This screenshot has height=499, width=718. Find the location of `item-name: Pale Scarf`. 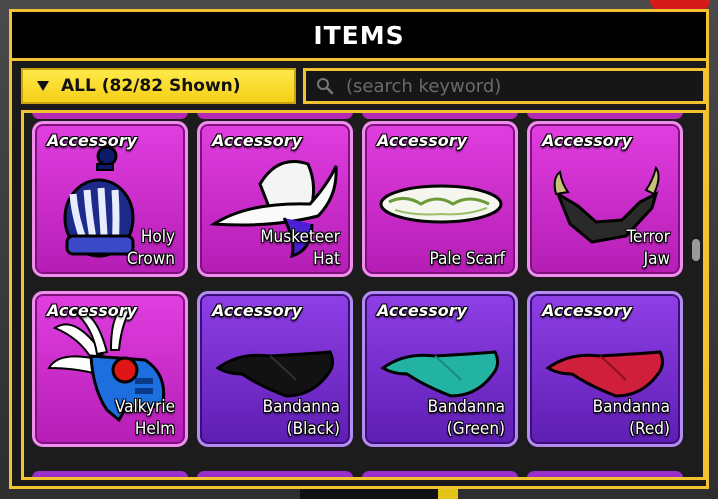

item-name: Pale Scarf is located at coordinates (467, 259).